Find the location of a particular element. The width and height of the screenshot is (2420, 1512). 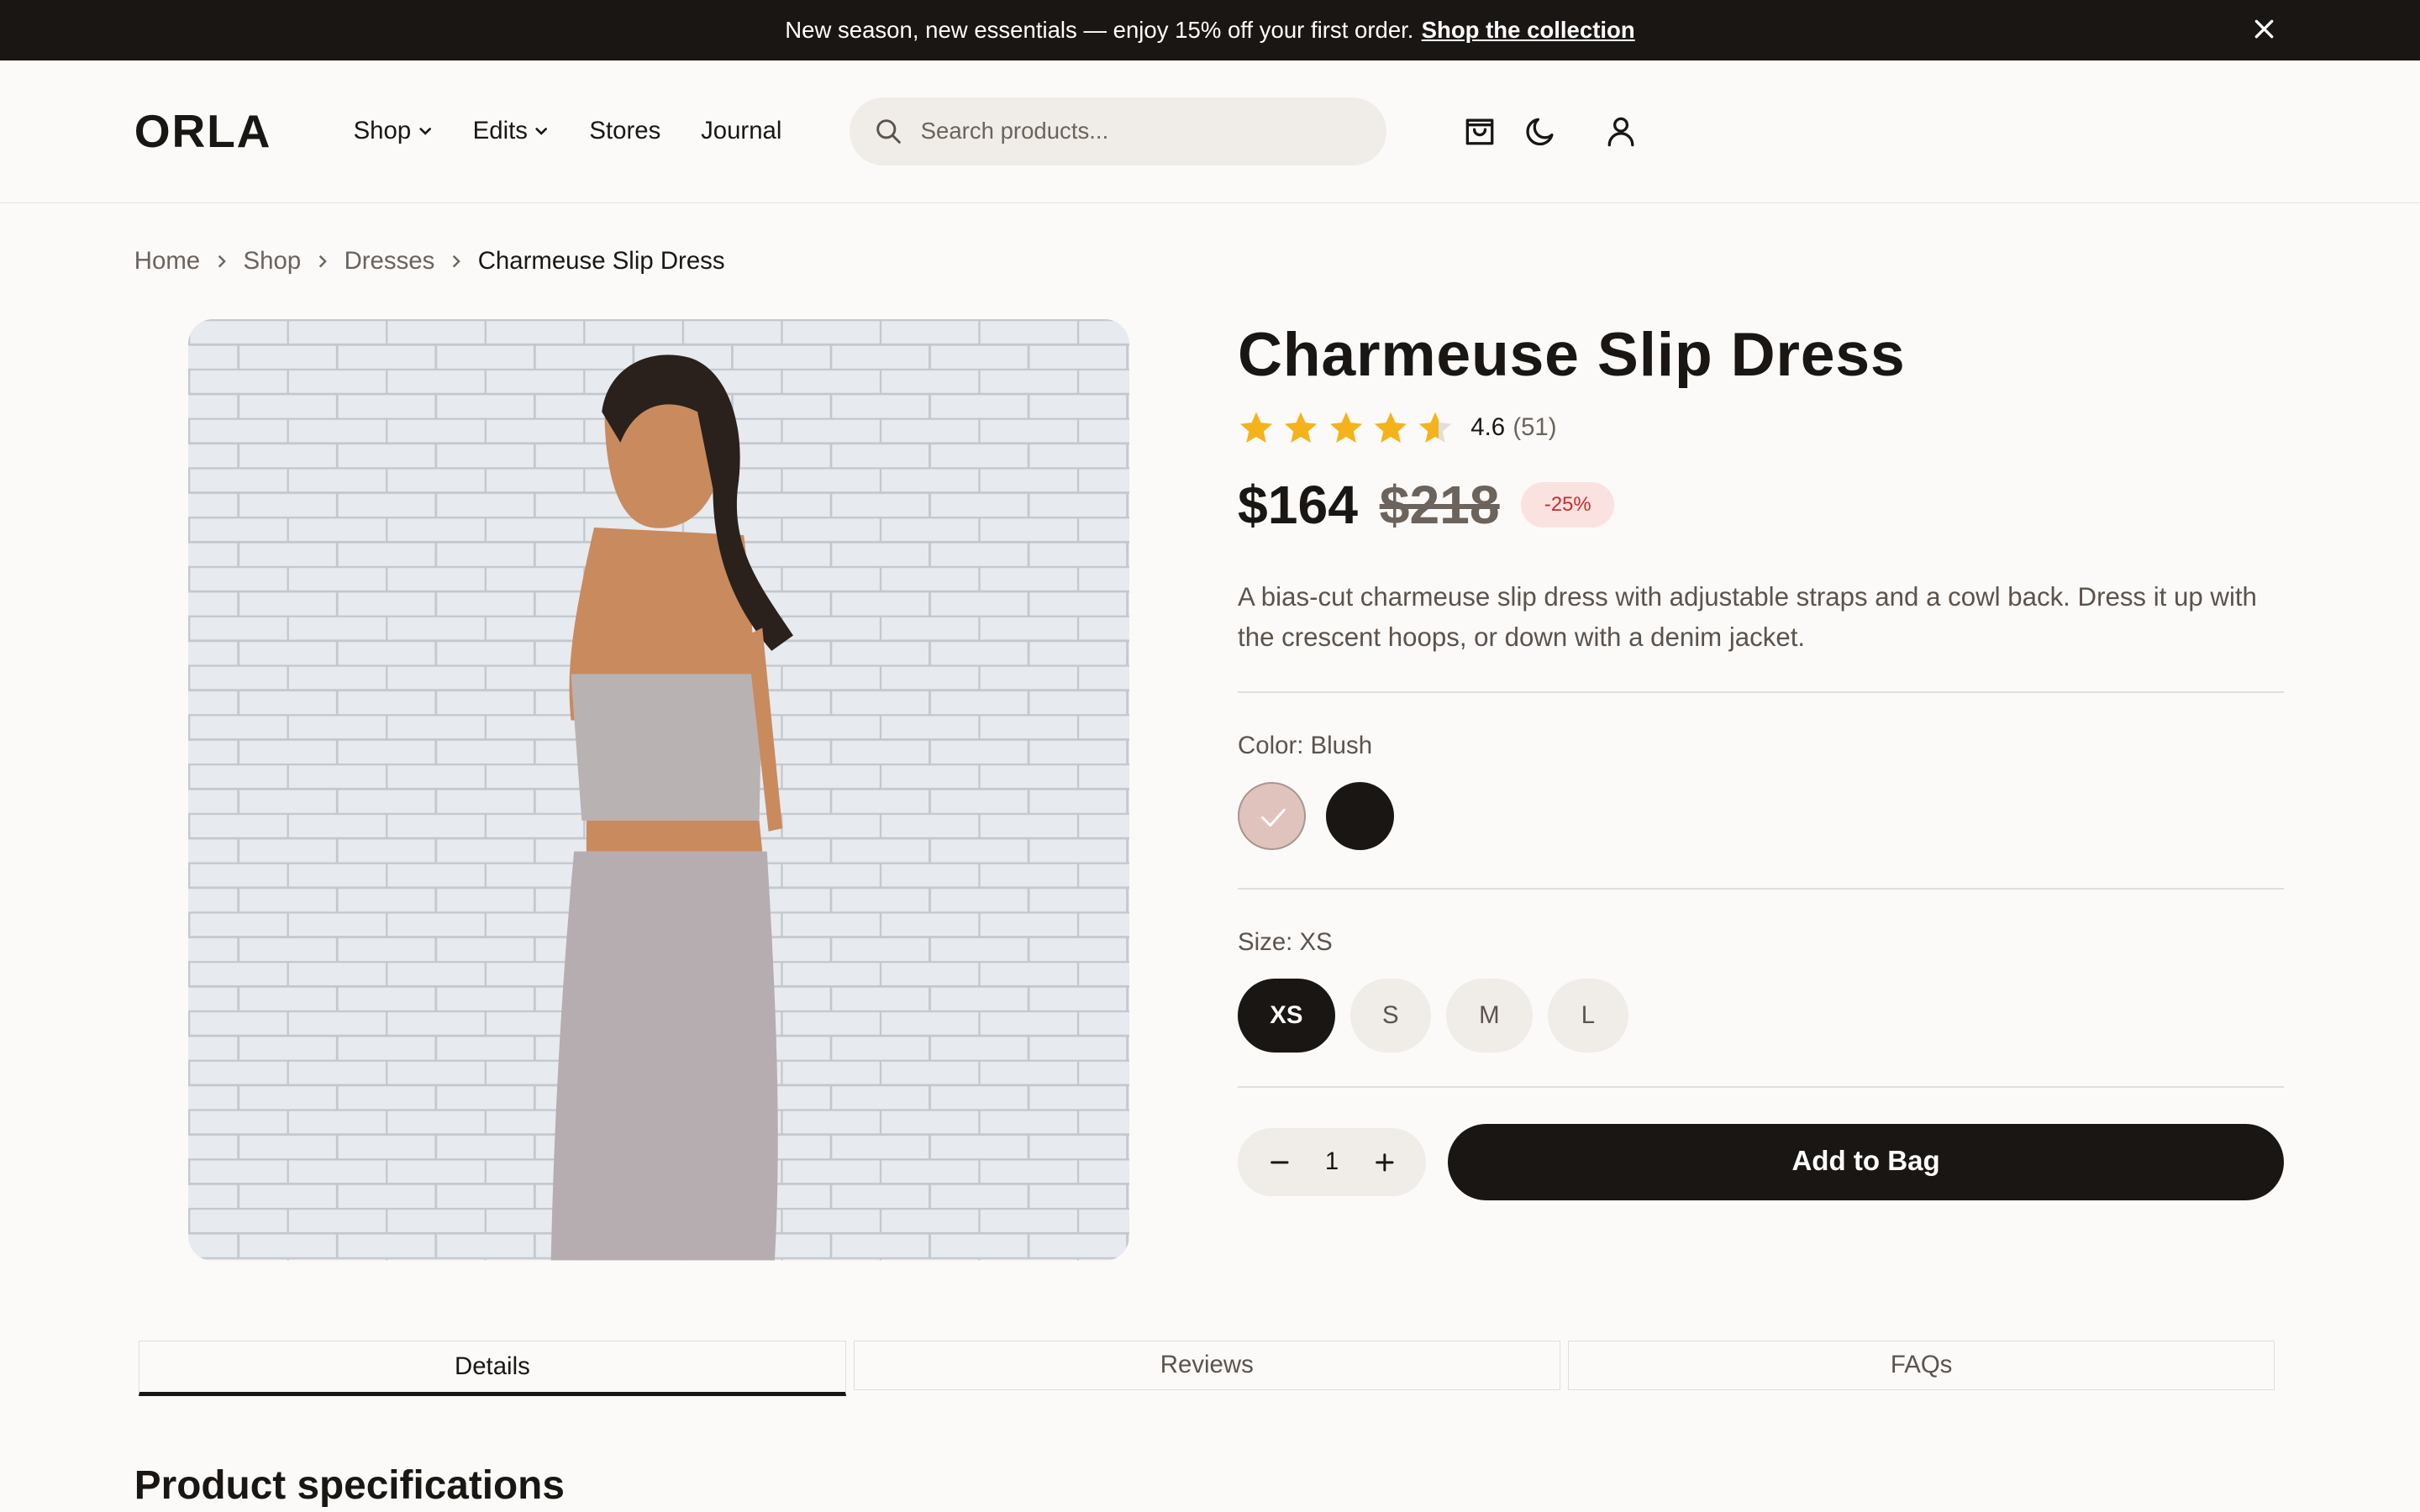

section-title: Product specifications is located at coordinates (349, 1486).